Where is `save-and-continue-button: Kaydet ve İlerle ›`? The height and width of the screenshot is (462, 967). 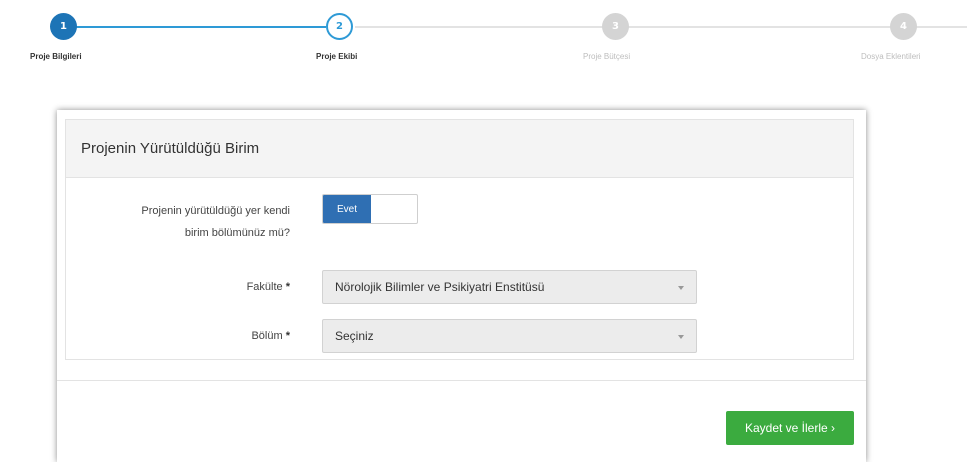 save-and-continue-button: Kaydet ve İlerle › is located at coordinates (790, 428).